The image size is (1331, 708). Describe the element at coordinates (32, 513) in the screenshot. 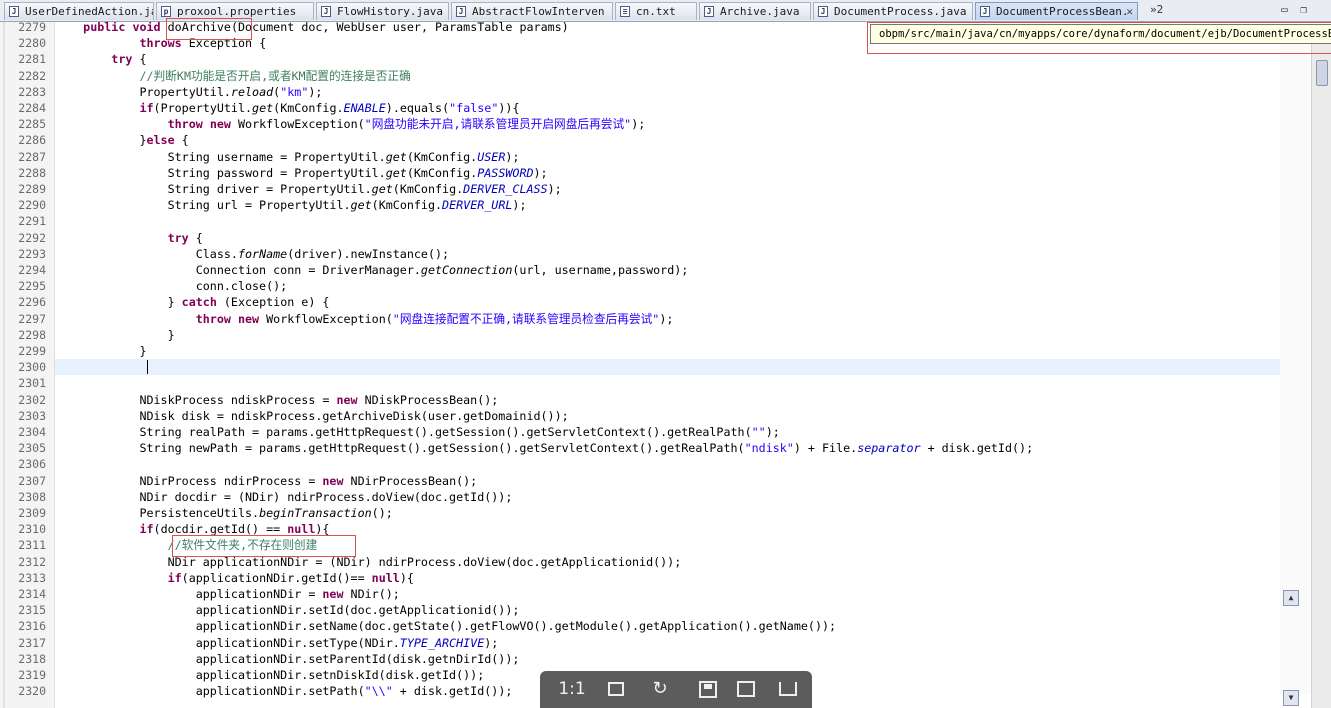

I see `line-number: 2309` at that location.